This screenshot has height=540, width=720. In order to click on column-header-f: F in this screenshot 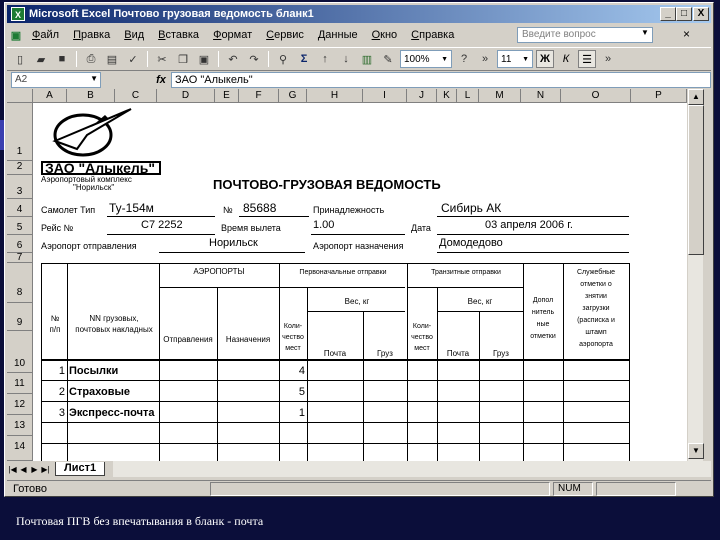, I will do `click(259, 96)`.